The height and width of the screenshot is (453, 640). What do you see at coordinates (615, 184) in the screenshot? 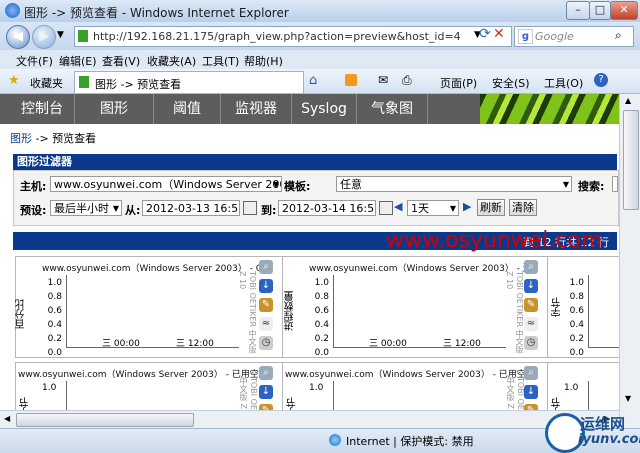
I see `filter-search-input` at bounding box center [615, 184].